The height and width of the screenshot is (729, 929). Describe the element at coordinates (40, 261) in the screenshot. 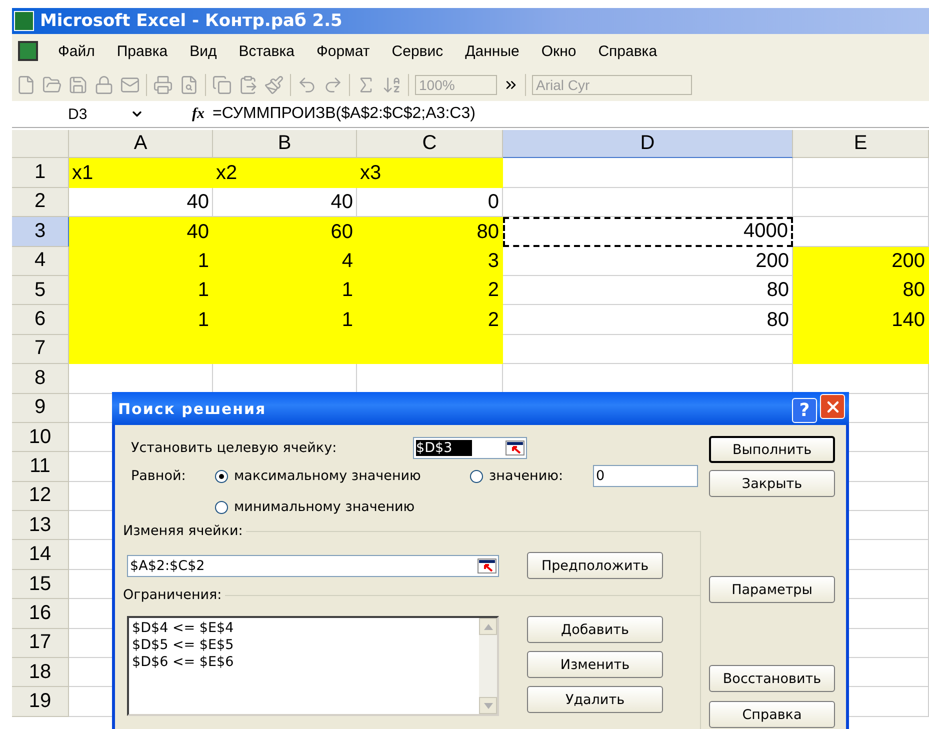

I see `row-header: 4` at that location.